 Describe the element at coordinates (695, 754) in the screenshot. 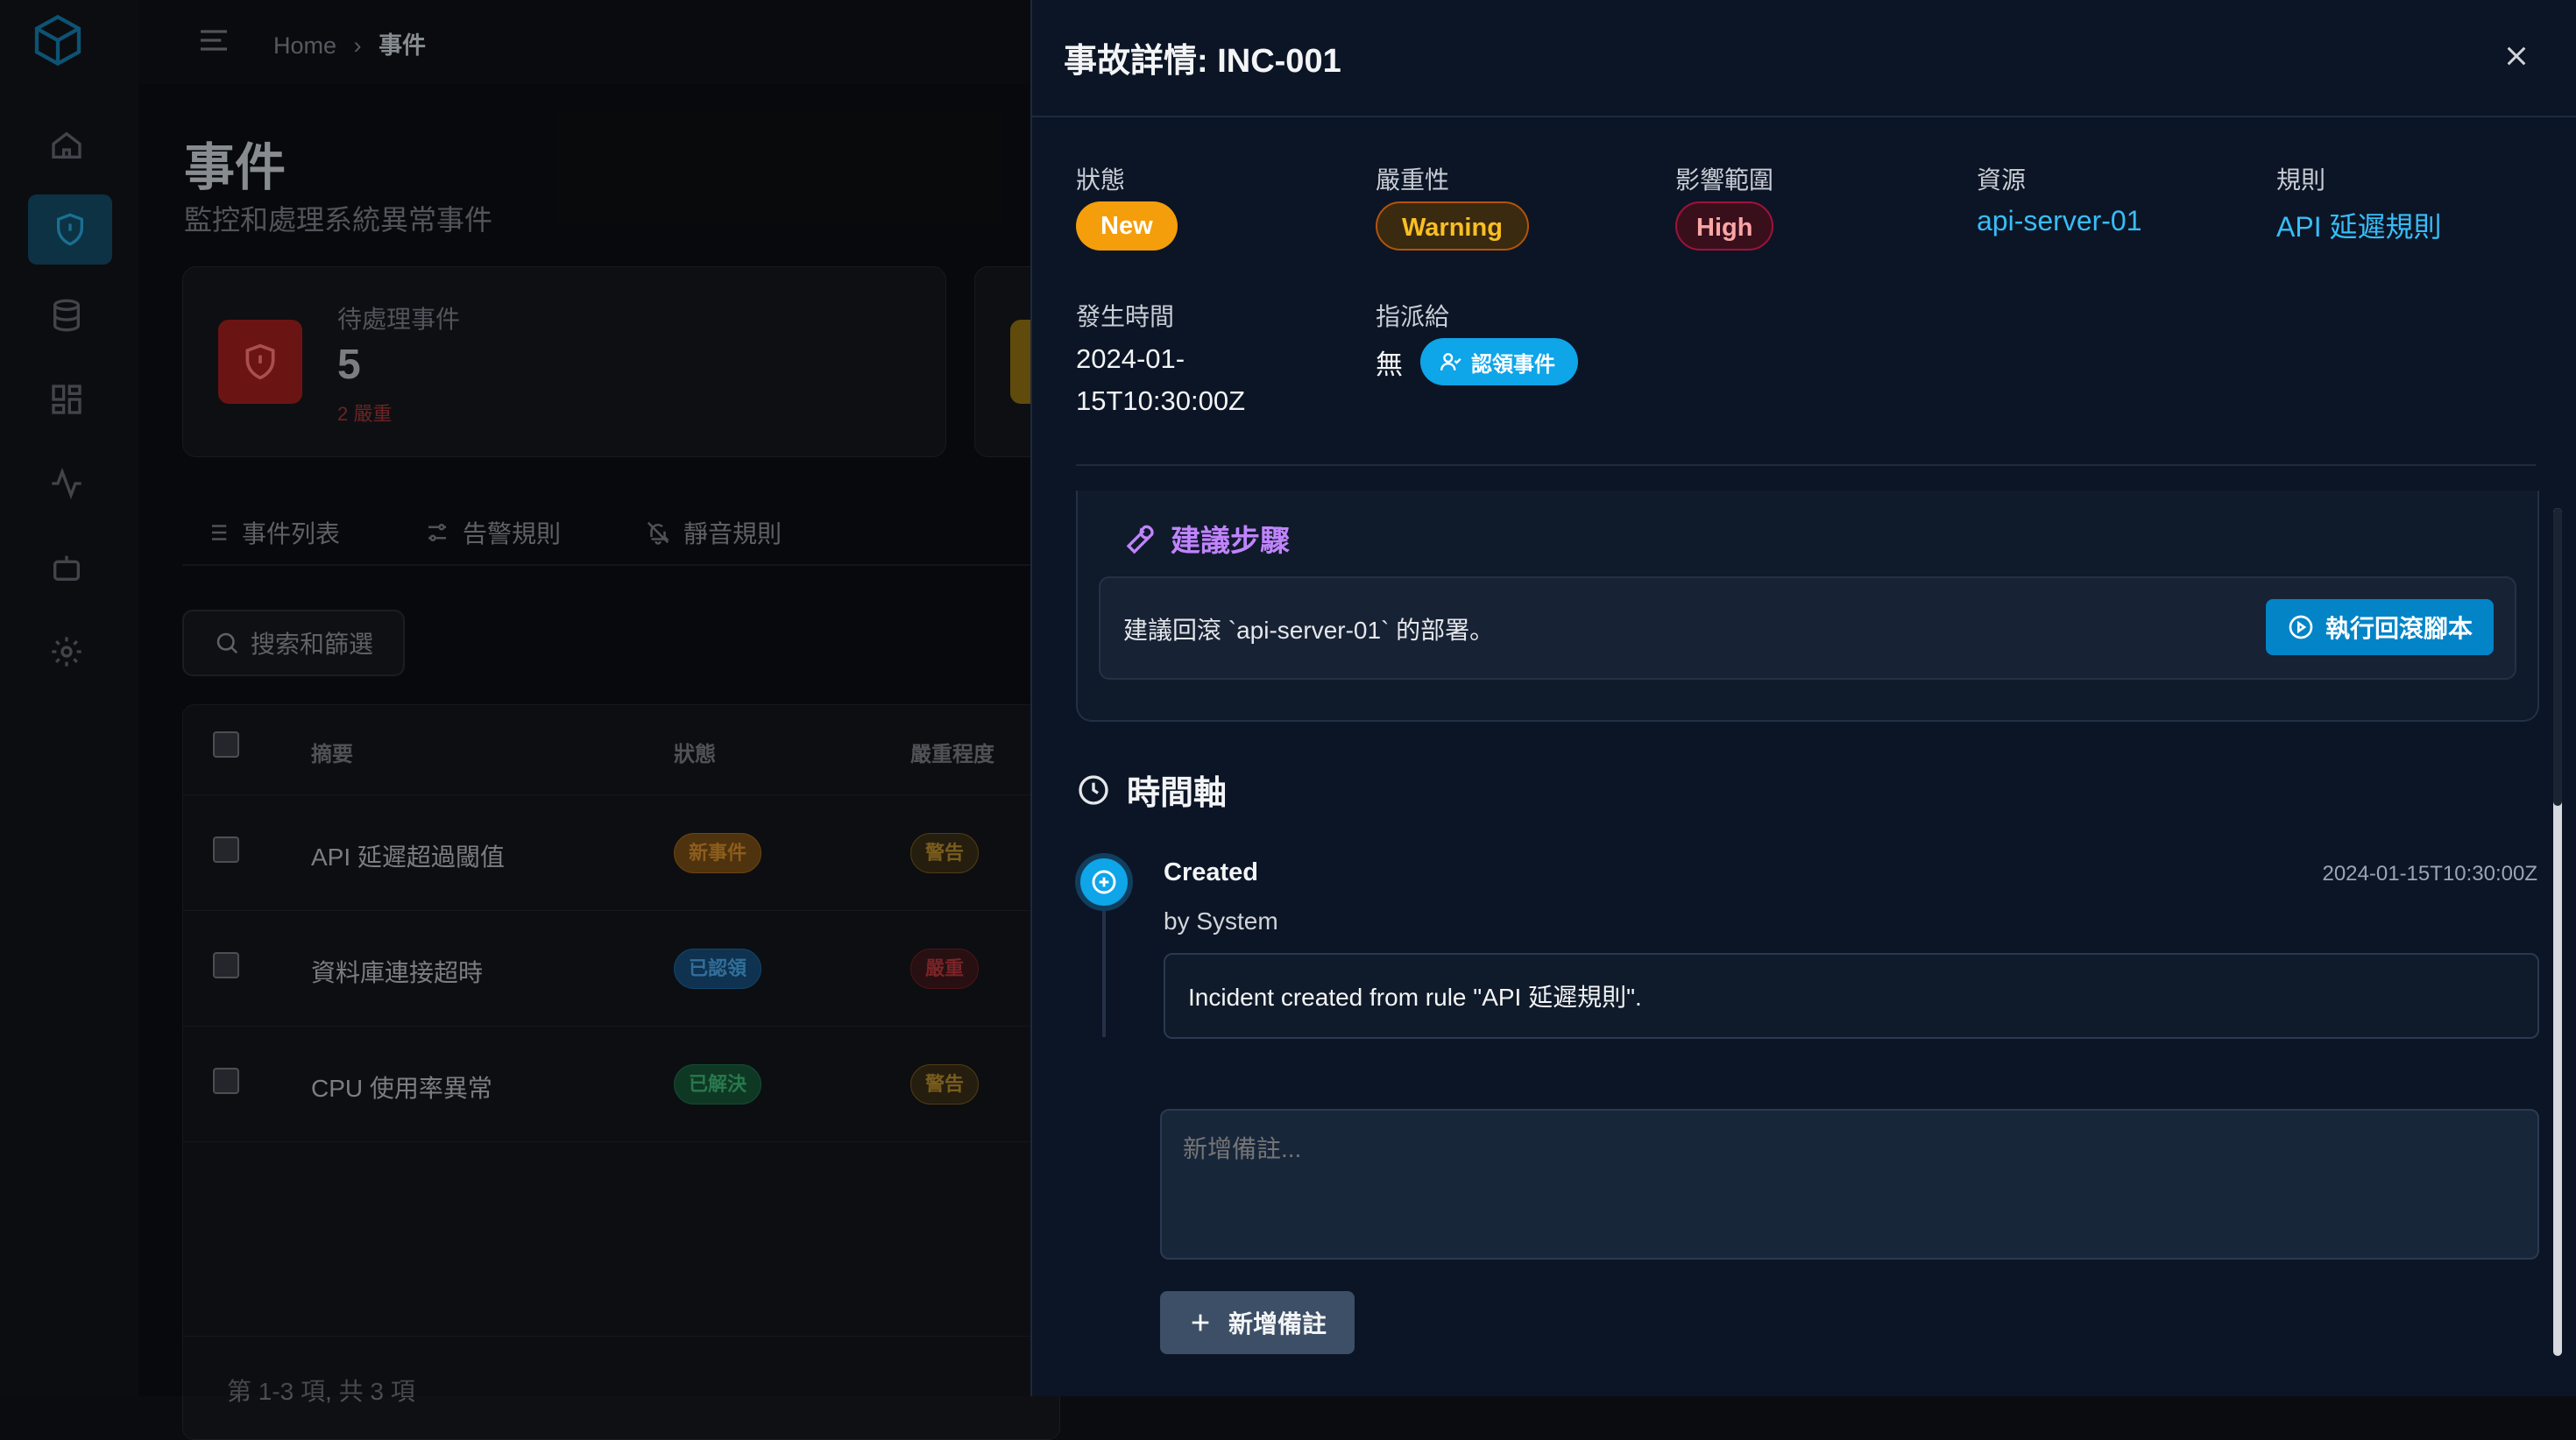

I see `col-status: 狀態` at that location.